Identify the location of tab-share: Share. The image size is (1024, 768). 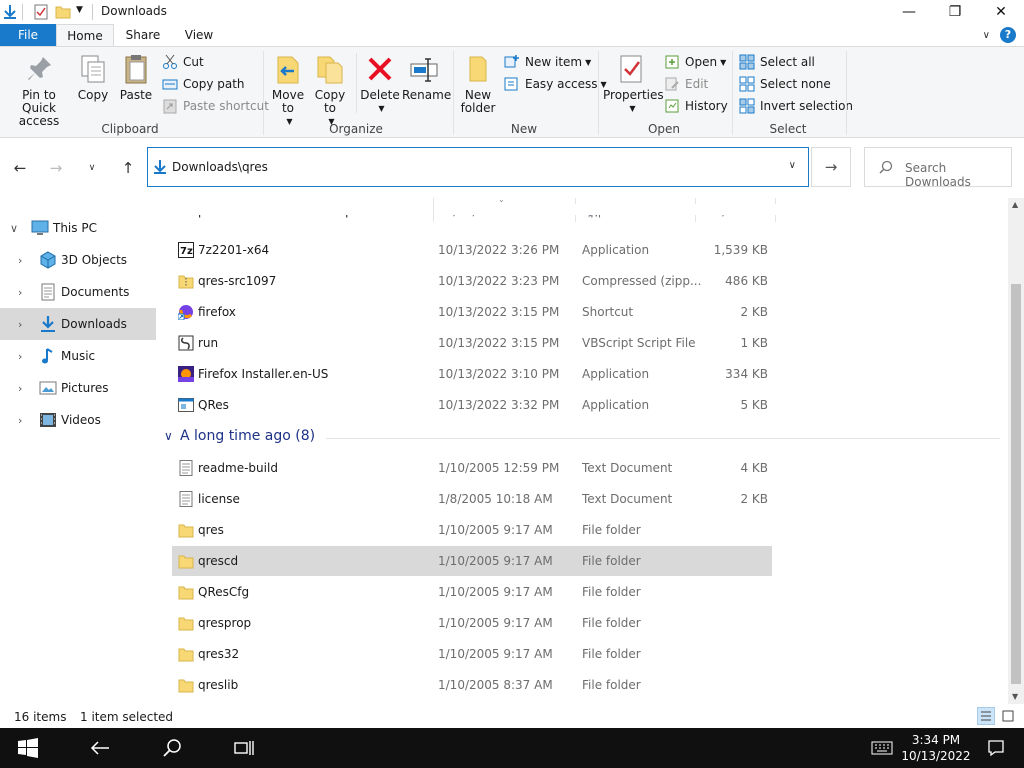
(143, 35).